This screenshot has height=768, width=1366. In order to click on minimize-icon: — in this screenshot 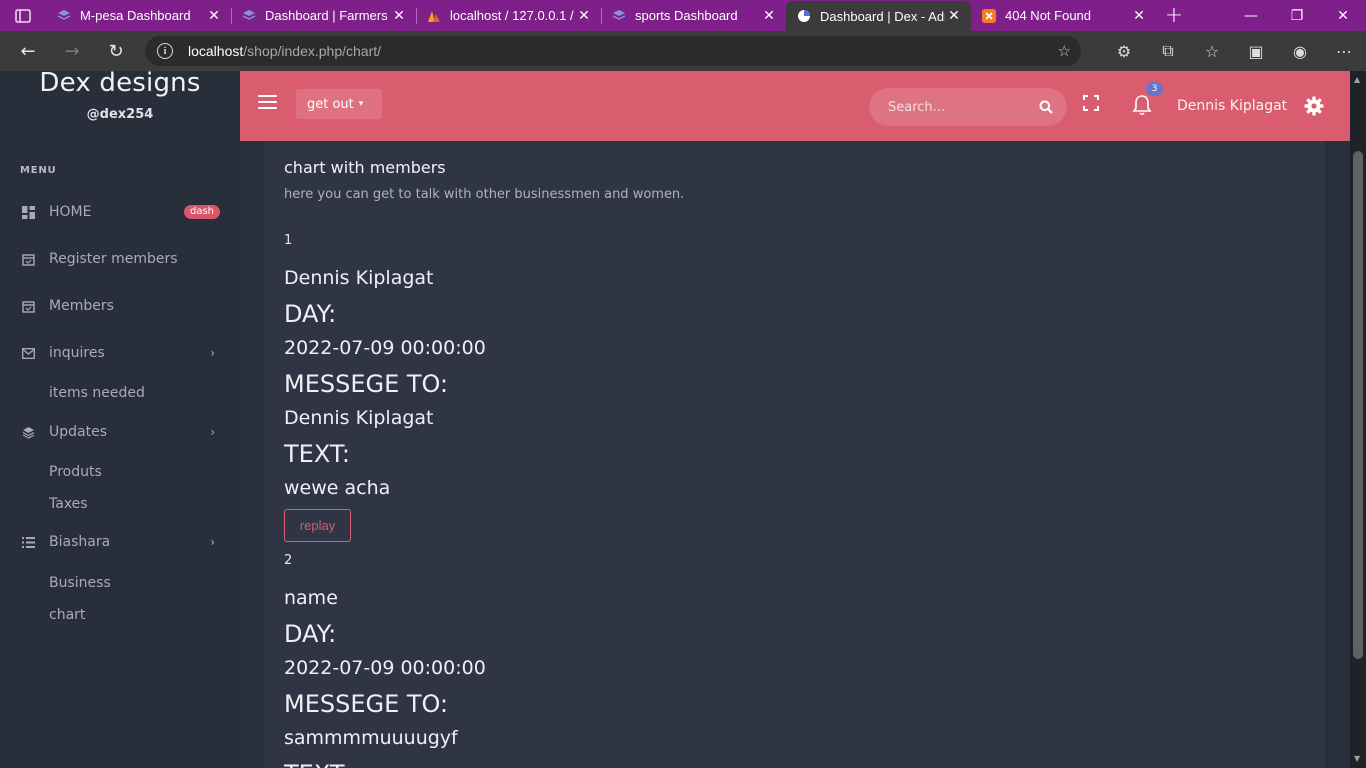, I will do `click(1251, 15)`.